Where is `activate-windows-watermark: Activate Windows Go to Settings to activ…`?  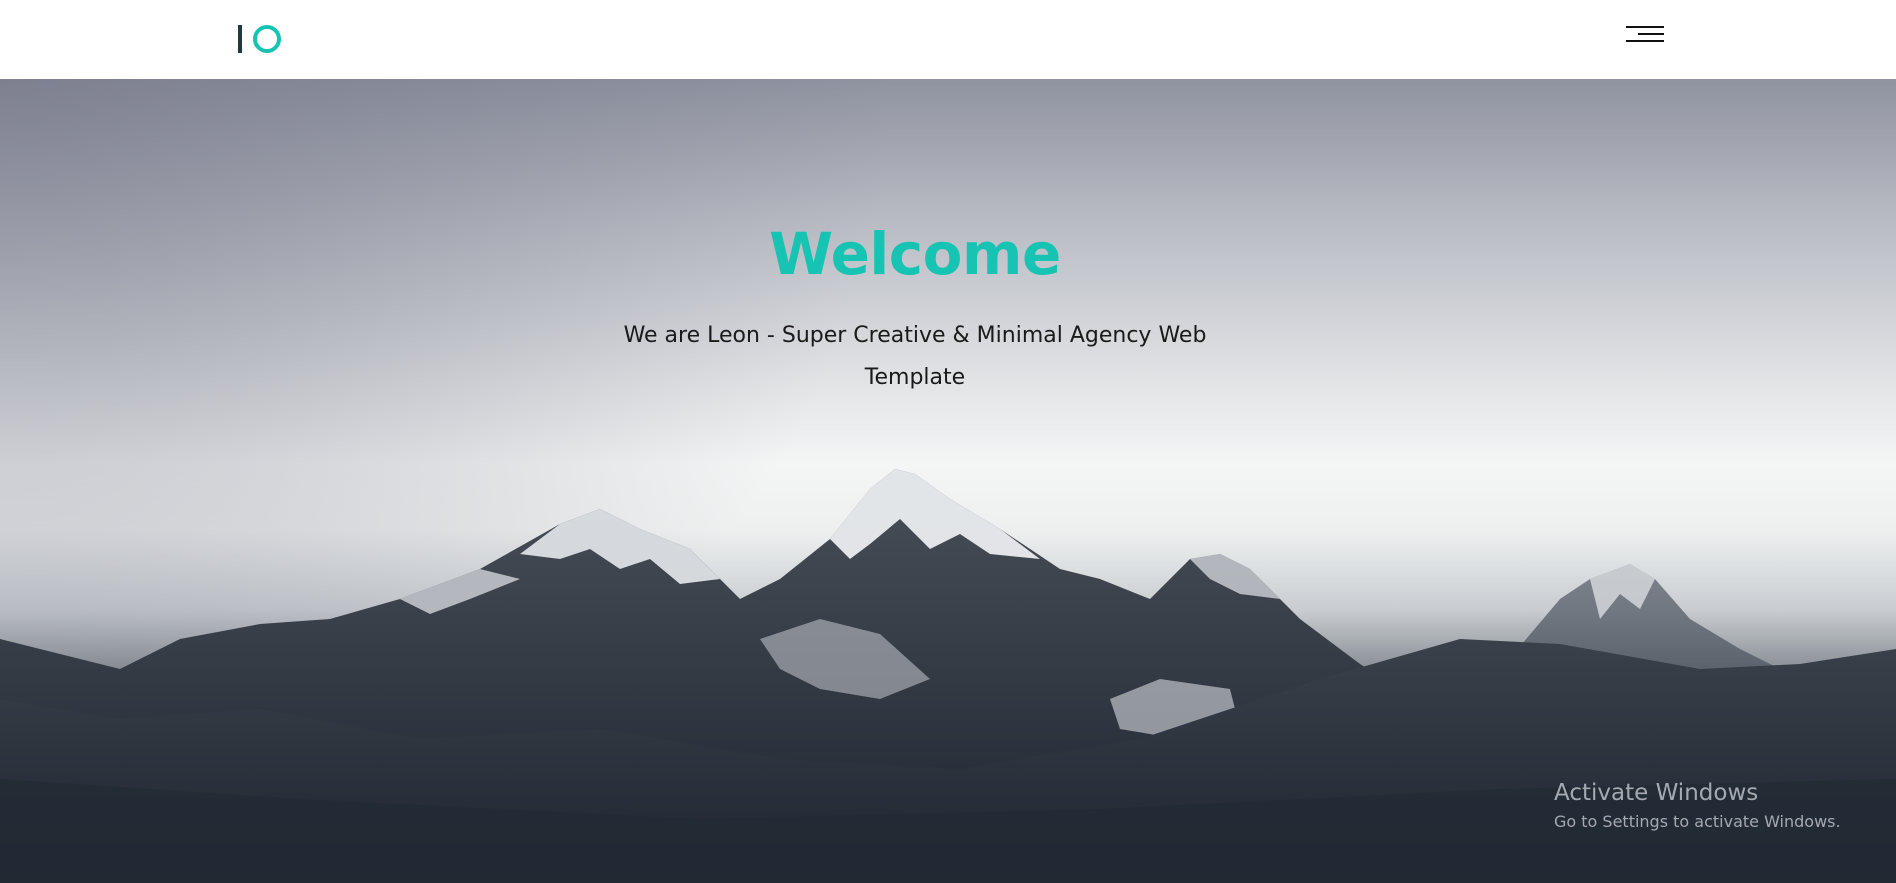 activate-windows-watermark: Activate Windows Go to Settings to activ… is located at coordinates (1697, 806).